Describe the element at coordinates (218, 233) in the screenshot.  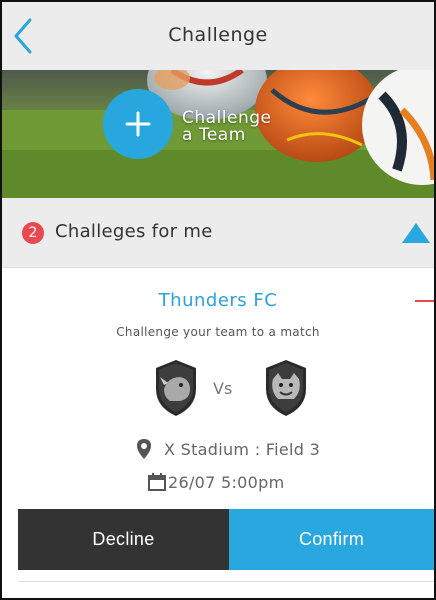
I see `challenges-for-me-header: 2 Challeges for me` at that location.